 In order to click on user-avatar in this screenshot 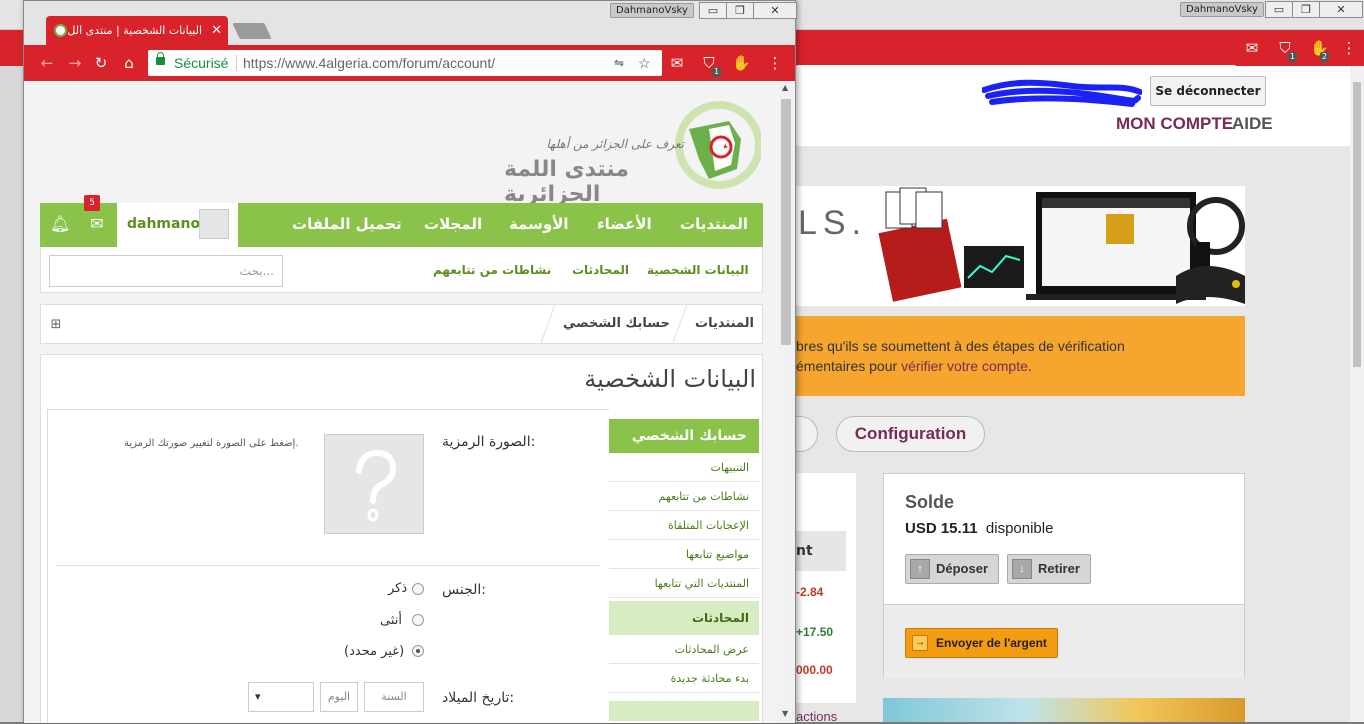, I will do `click(214, 224)`.